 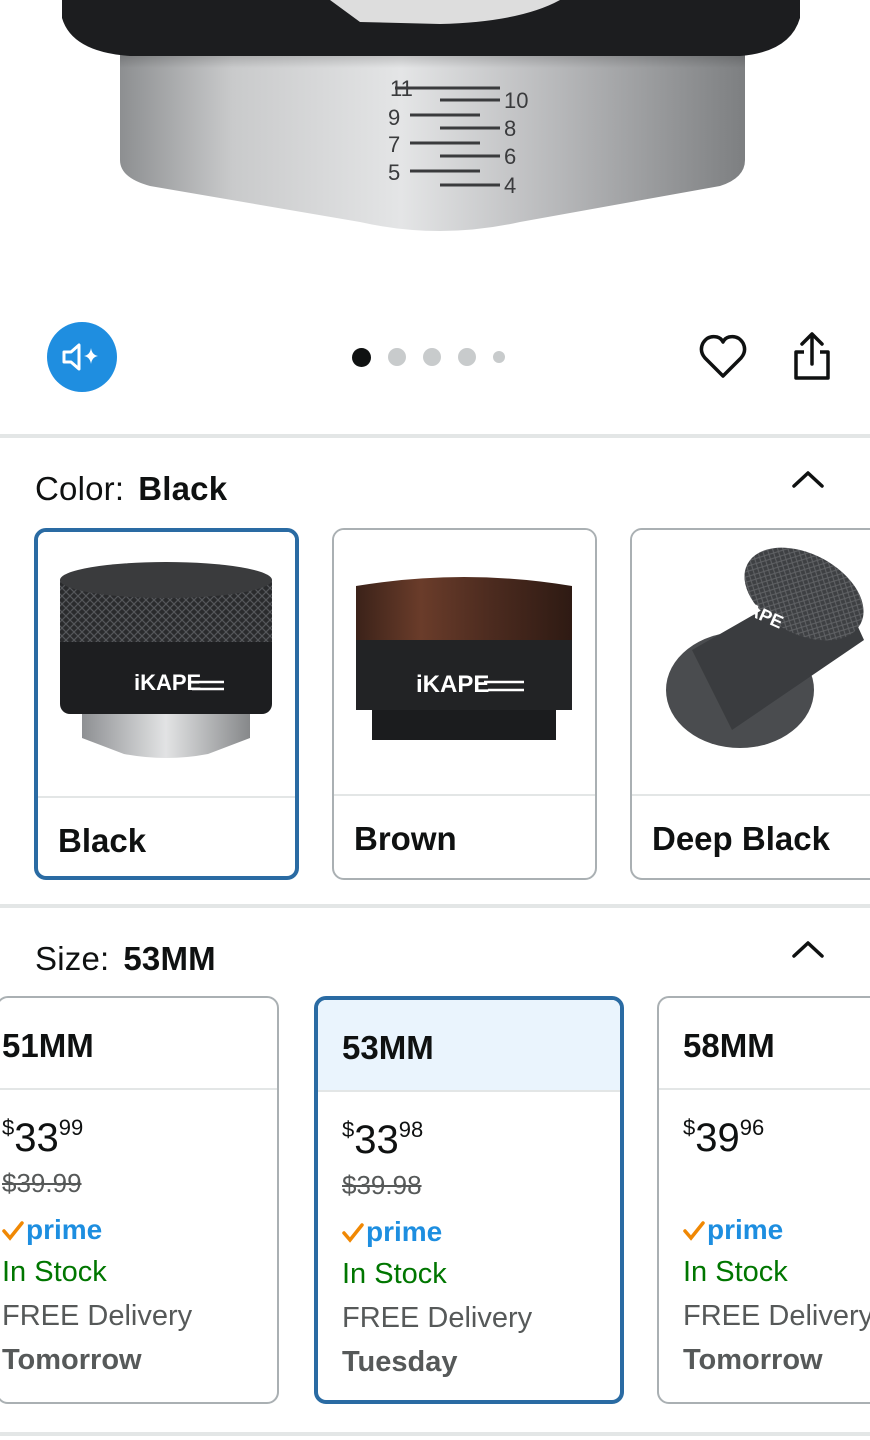 What do you see at coordinates (166, 660) in the screenshot?
I see `black-tamper-image: iKAPE` at bounding box center [166, 660].